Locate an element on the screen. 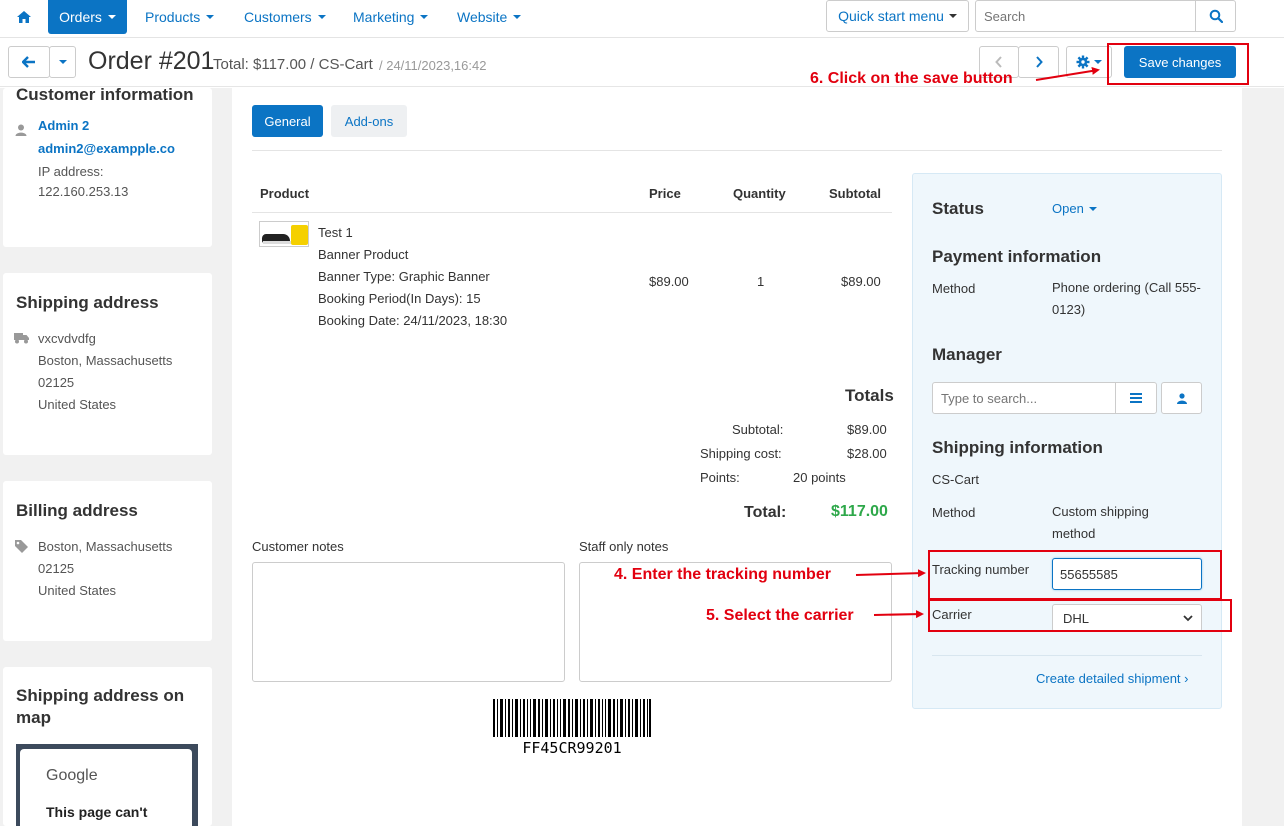  gear-icon is located at coordinates (1083, 62).